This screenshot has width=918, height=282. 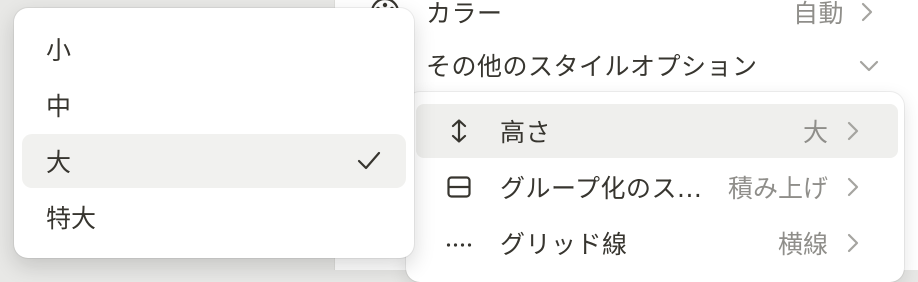 I want to click on submenu-item-grouping: グループ化のス... 積み上げ, so click(x=657, y=187).